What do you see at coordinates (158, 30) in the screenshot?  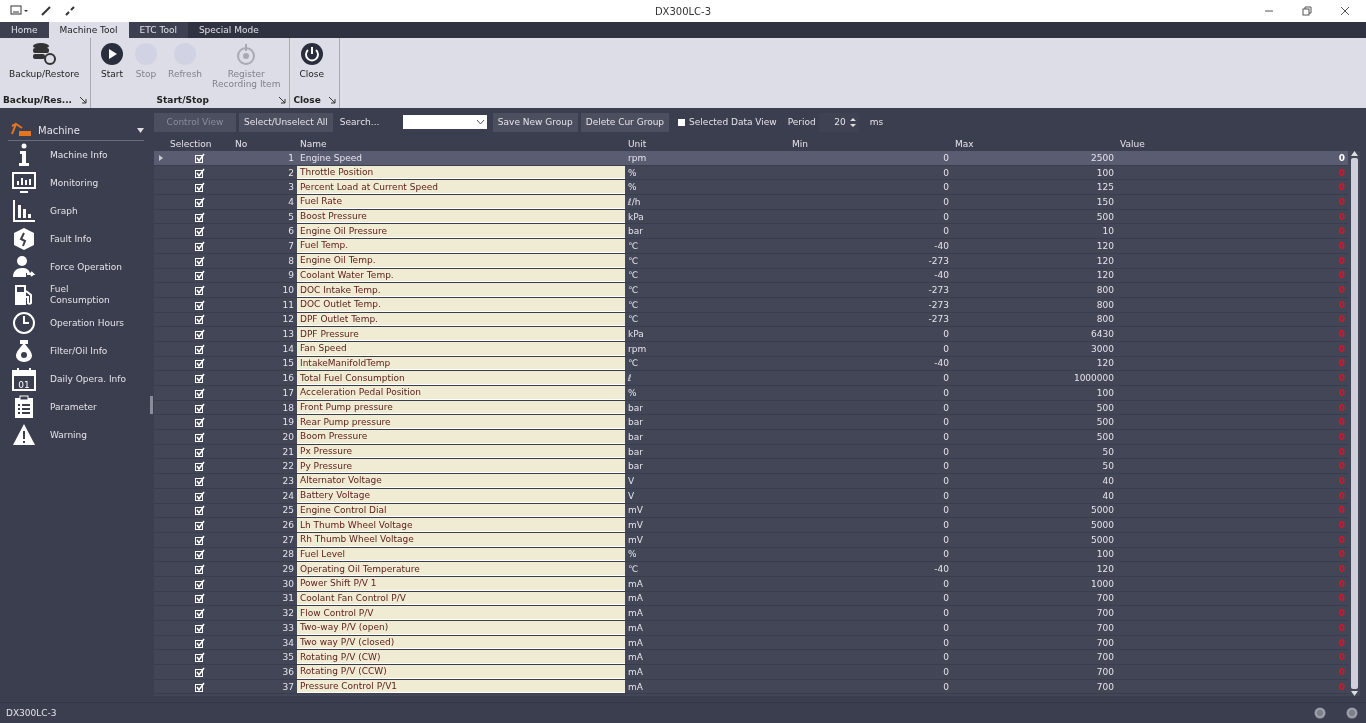 I see `ribbon-tab: ETC Tool` at bounding box center [158, 30].